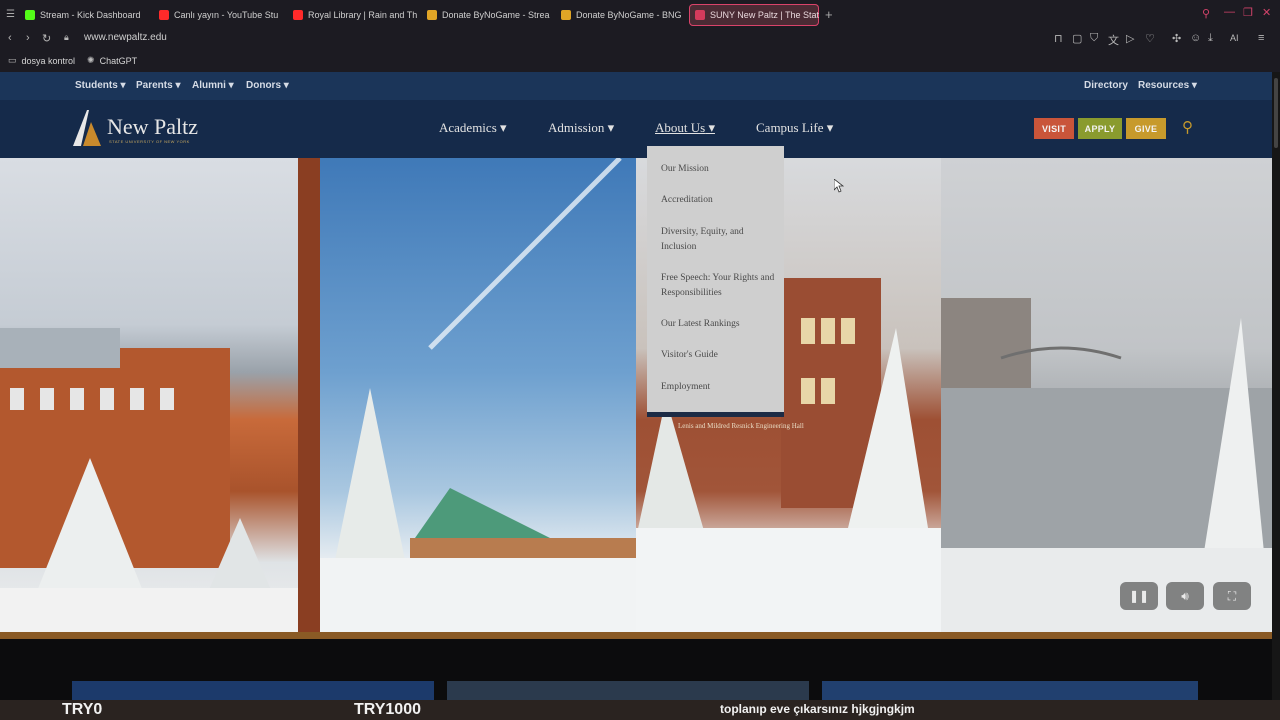  Describe the element at coordinates (41, 60) in the screenshot. I see `bookmark-item: ▭ dosya kontrol` at that location.